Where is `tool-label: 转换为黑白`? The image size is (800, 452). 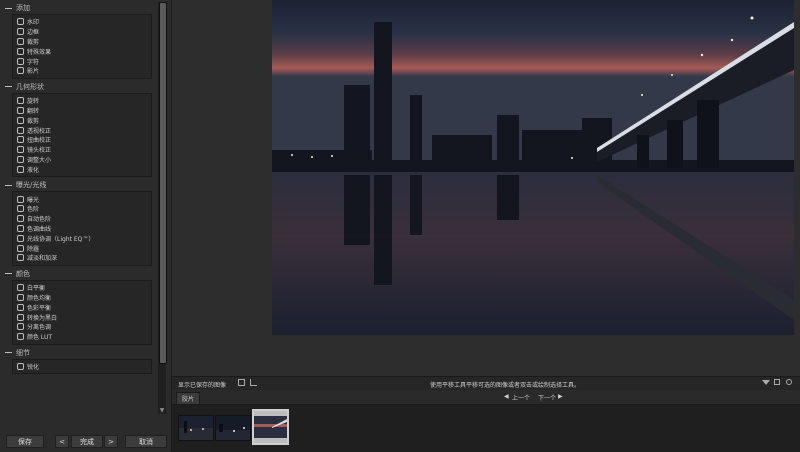 tool-label: 转换为黑白 is located at coordinates (42, 318).